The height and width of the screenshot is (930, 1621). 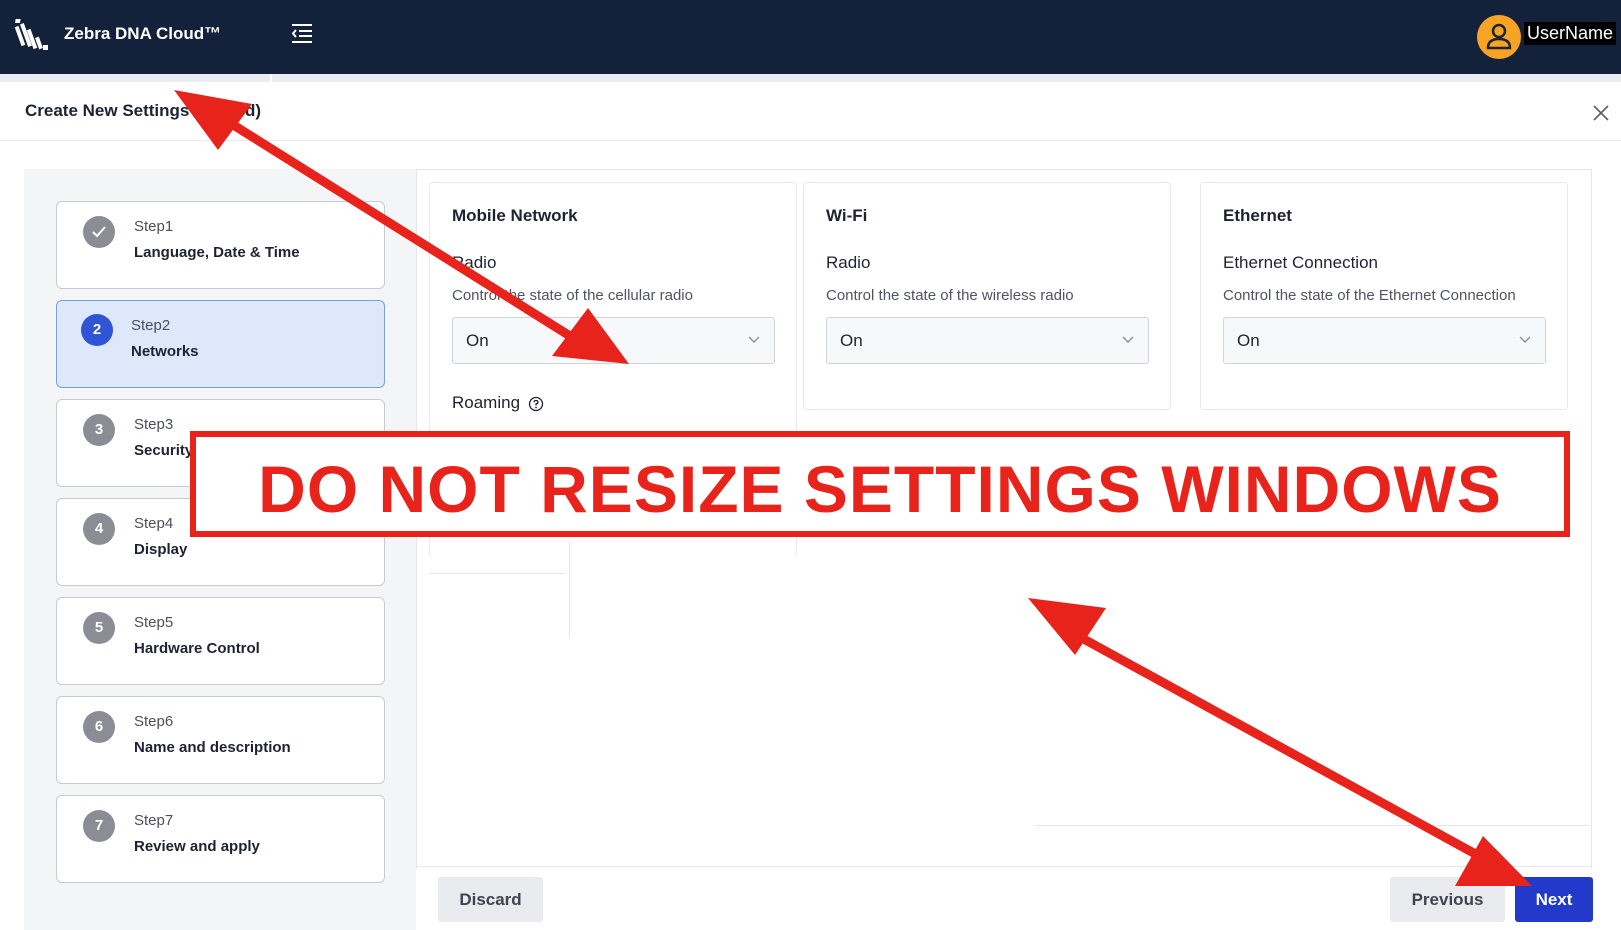 I want to click on checkmark-icon, so click(x=99, y=232).